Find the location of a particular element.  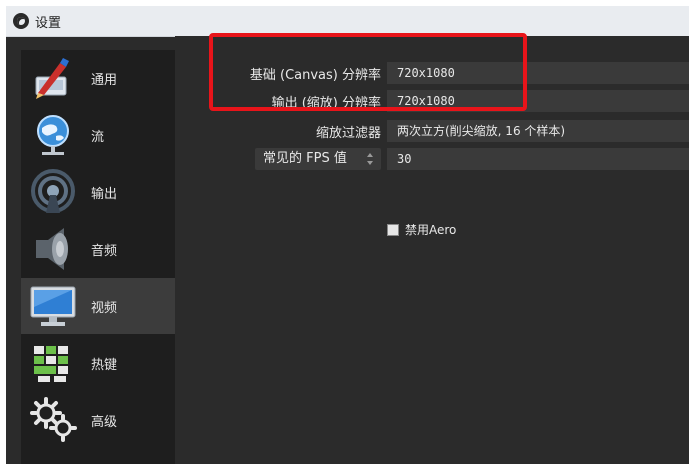

hotkeys-keyboard-icon is located at coordinates (53, 363).